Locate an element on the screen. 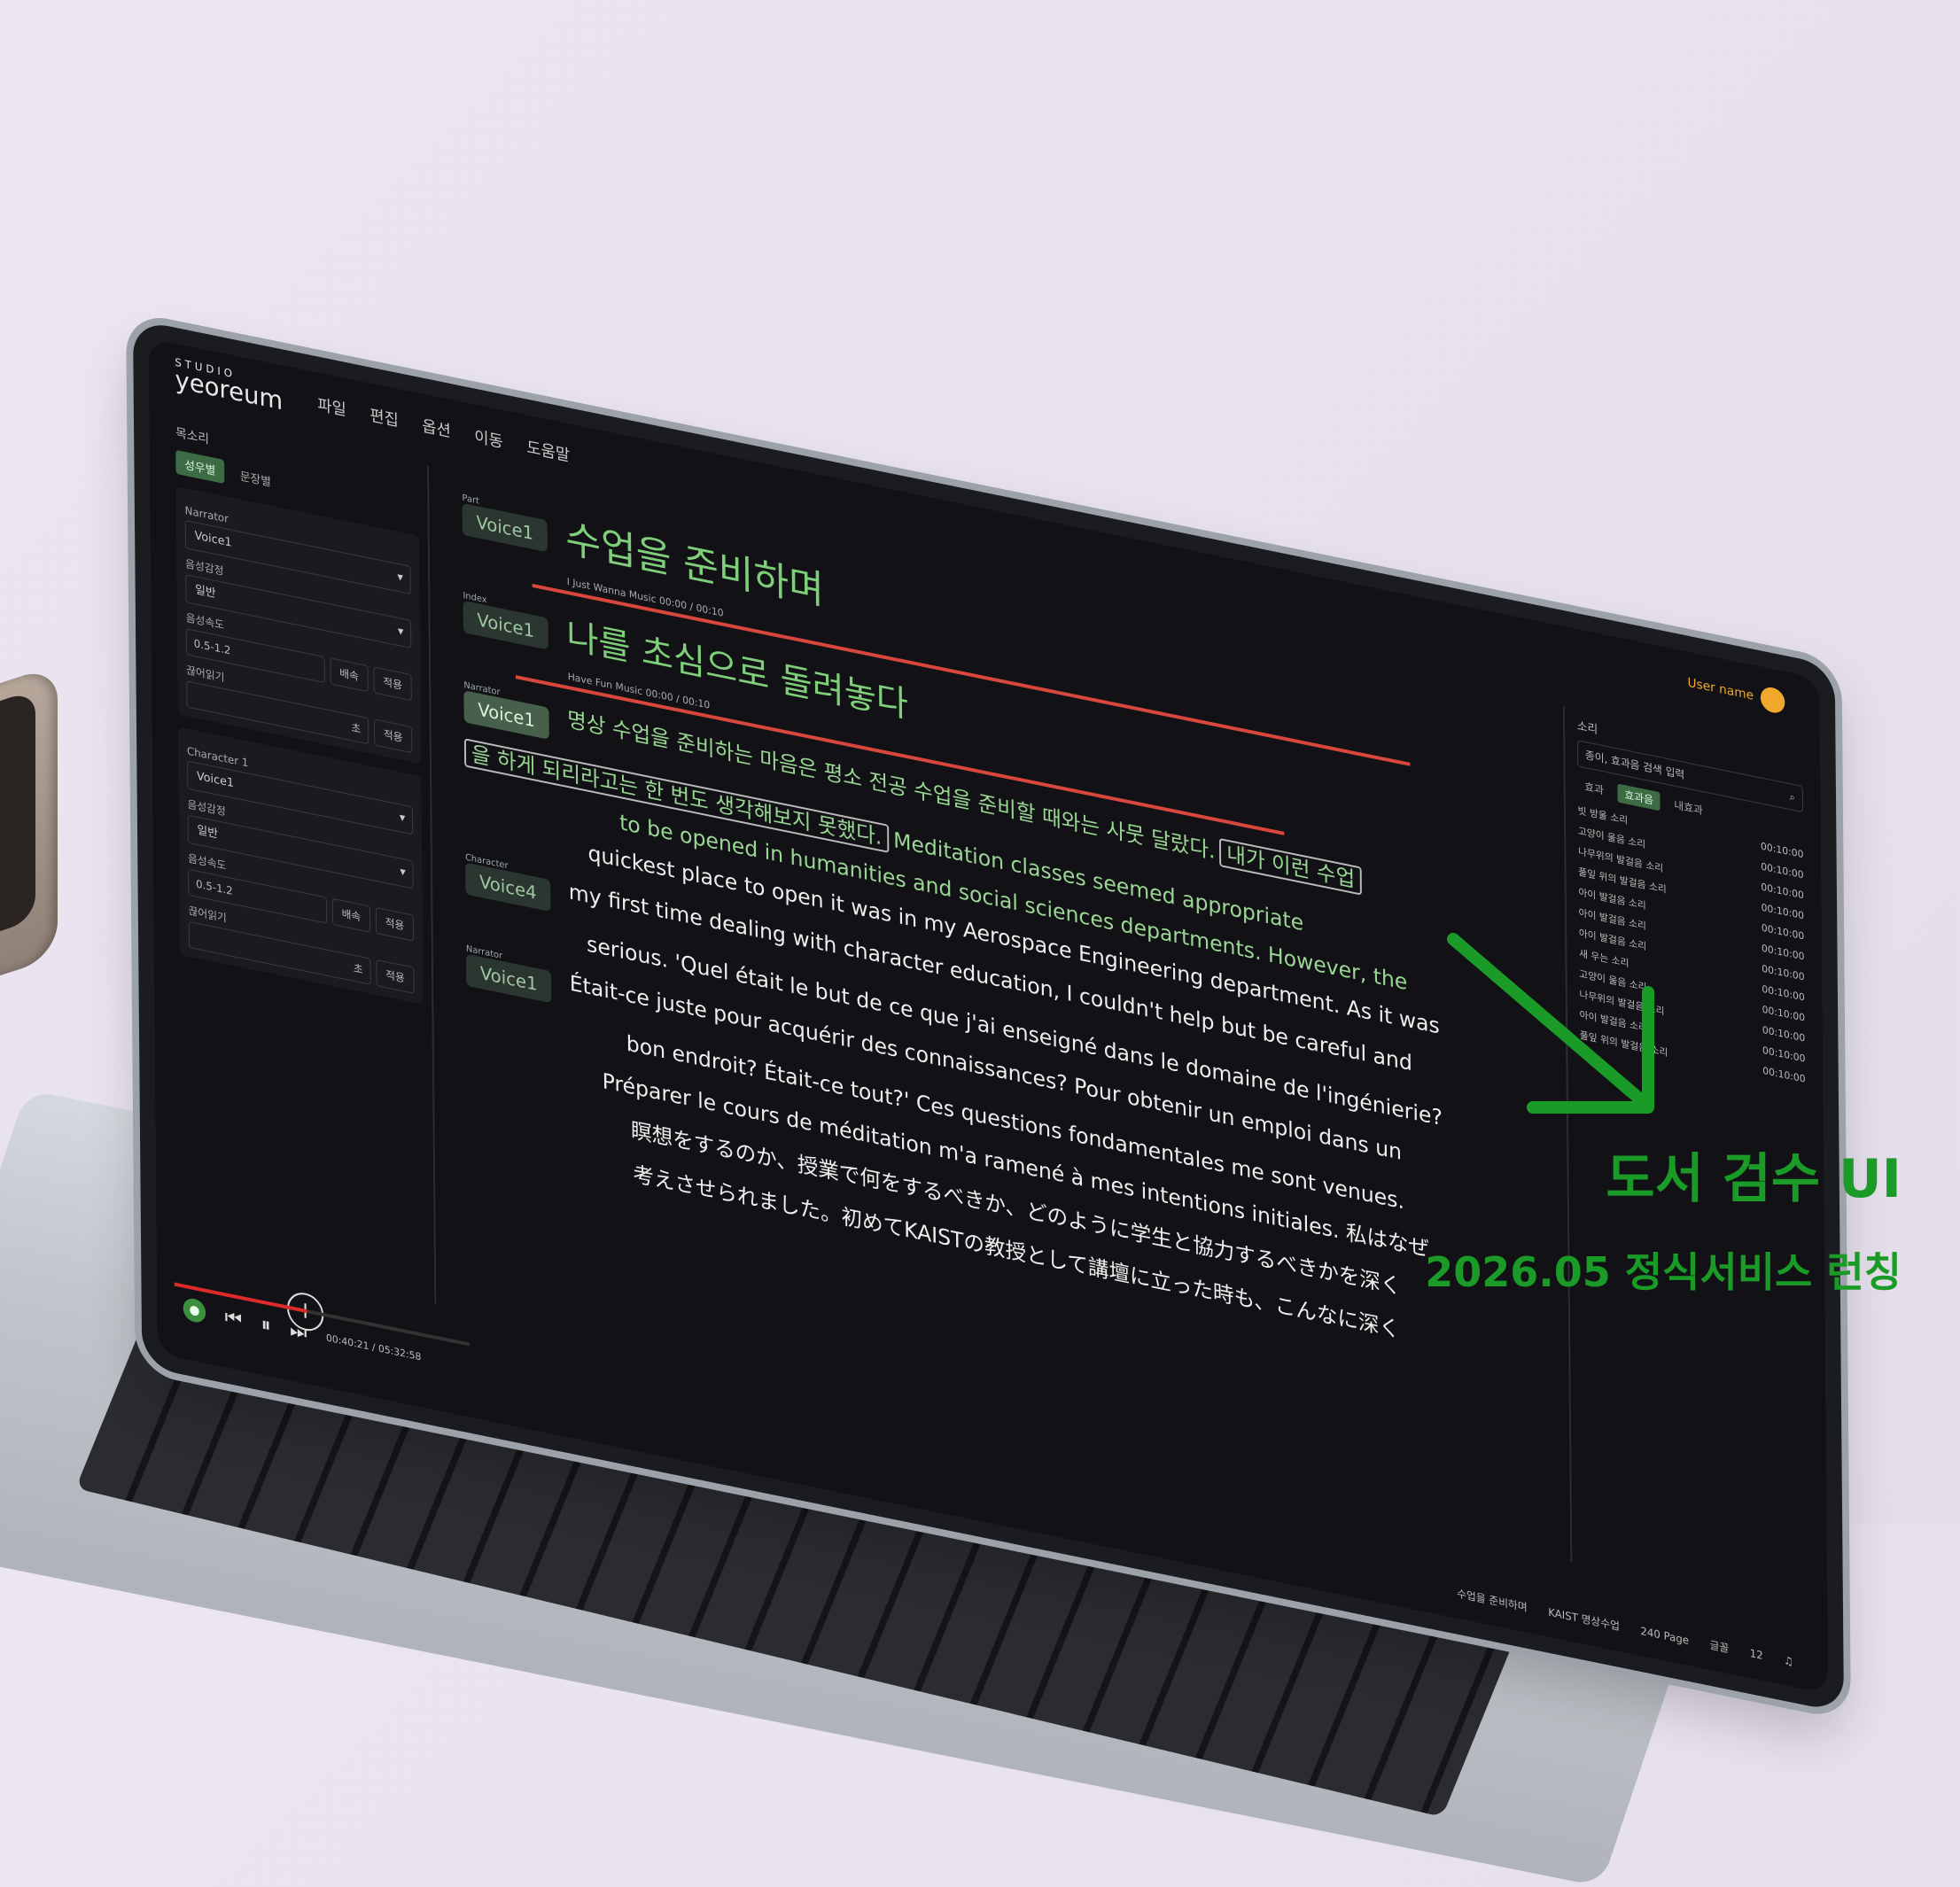  index-tag: Index Voice1 is located at coordinates (505, 620).